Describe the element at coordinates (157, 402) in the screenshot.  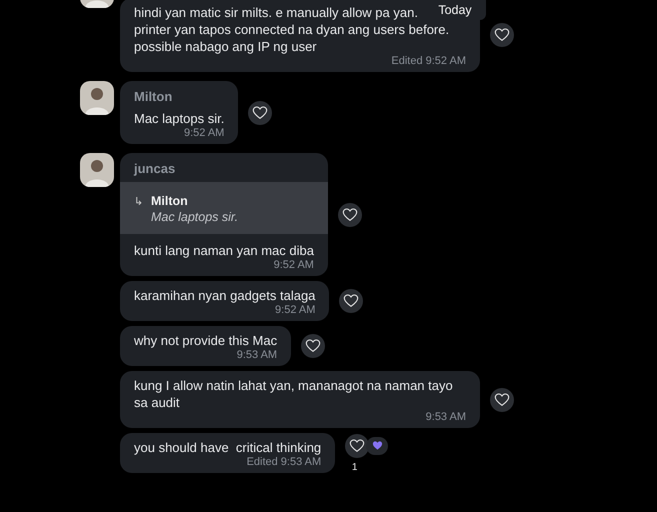
I see `message-text: sa audit` at that location.